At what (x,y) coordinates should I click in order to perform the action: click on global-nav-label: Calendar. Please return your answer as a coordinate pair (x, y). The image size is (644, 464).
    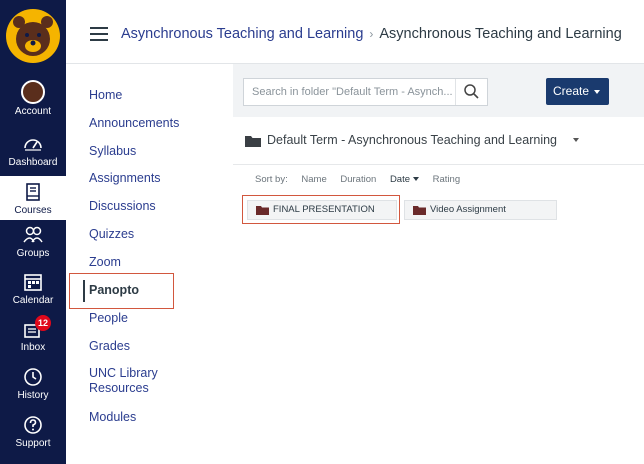
    Looking at the image, I should click on (33, 300).